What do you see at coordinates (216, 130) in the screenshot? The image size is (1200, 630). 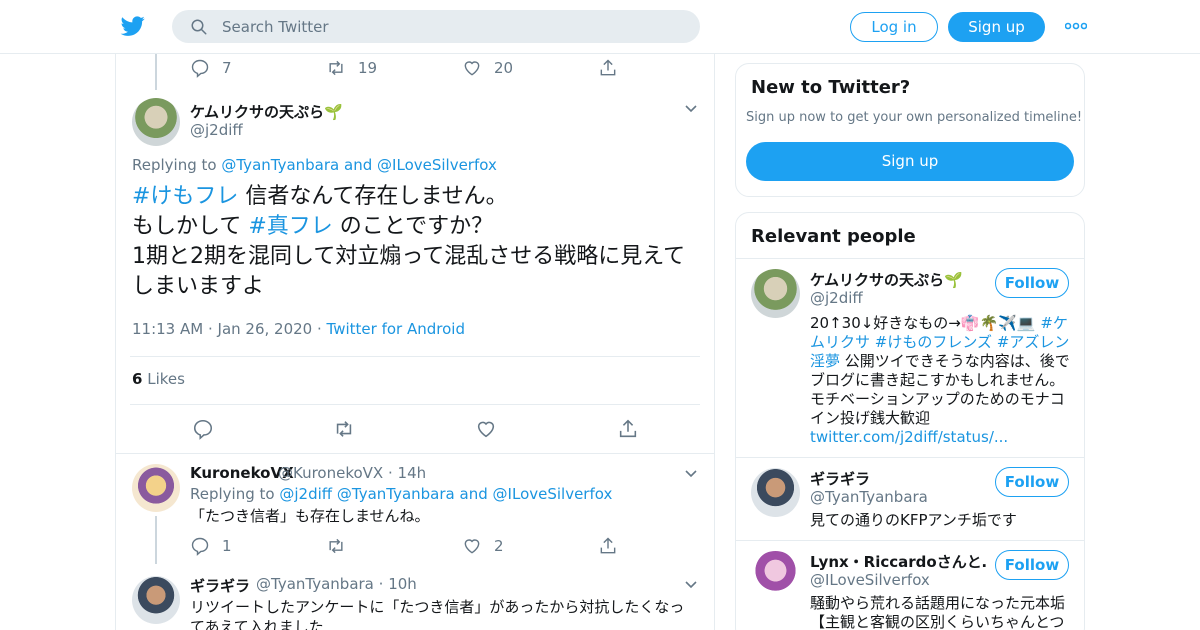 I see `author-handle: @j2diff` at bounding box center [216, 130].